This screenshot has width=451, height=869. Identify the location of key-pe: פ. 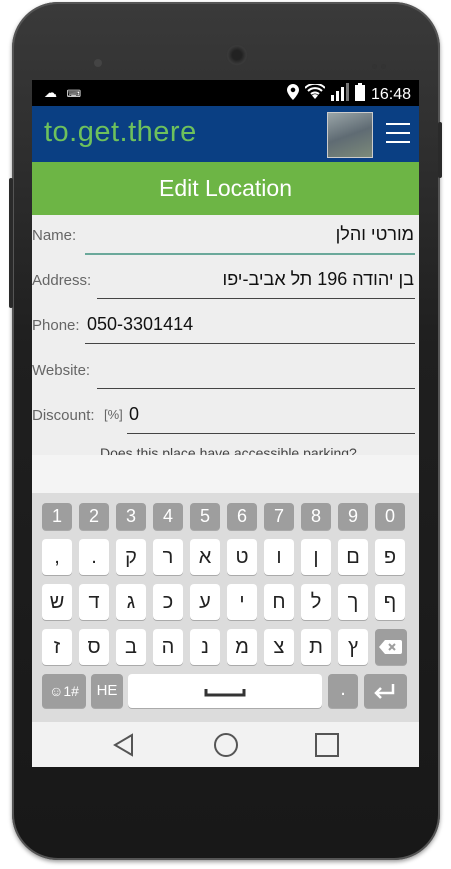
(390, 557).